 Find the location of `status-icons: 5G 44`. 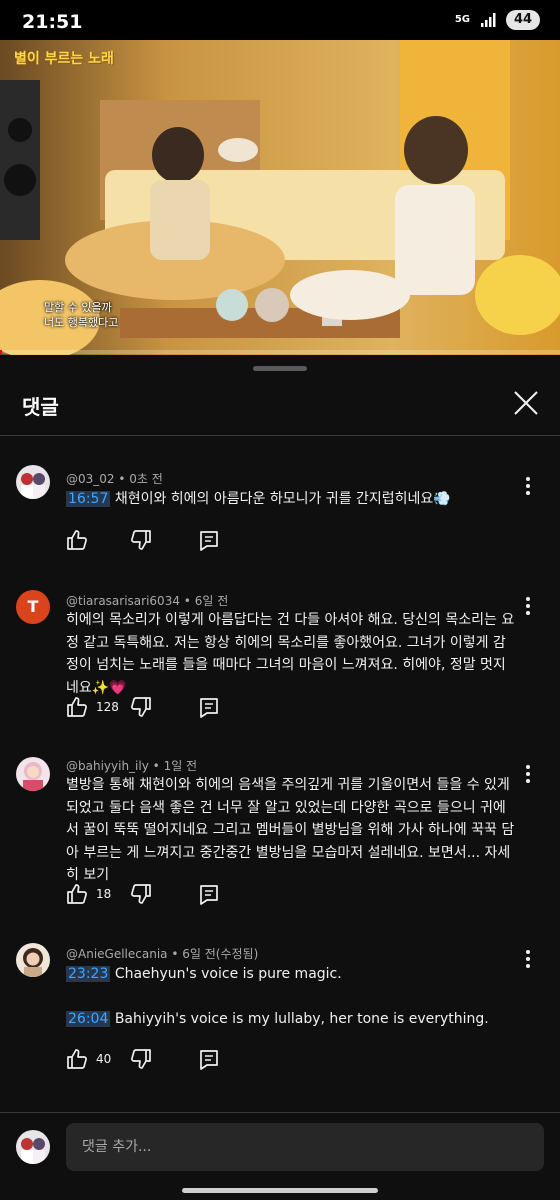

status-icons: 5G 44 is located at coordinates (497, 20).